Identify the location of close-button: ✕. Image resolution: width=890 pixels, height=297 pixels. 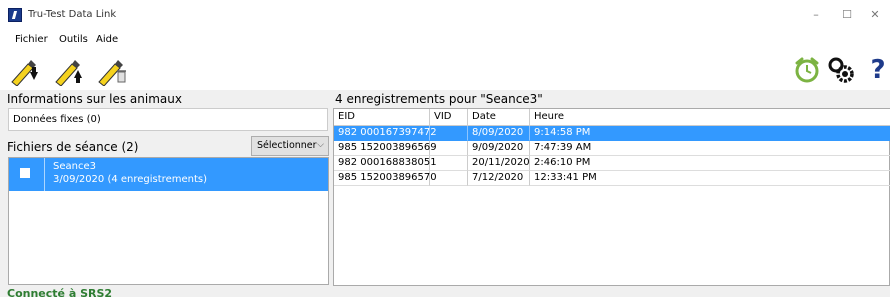
(875, 15).